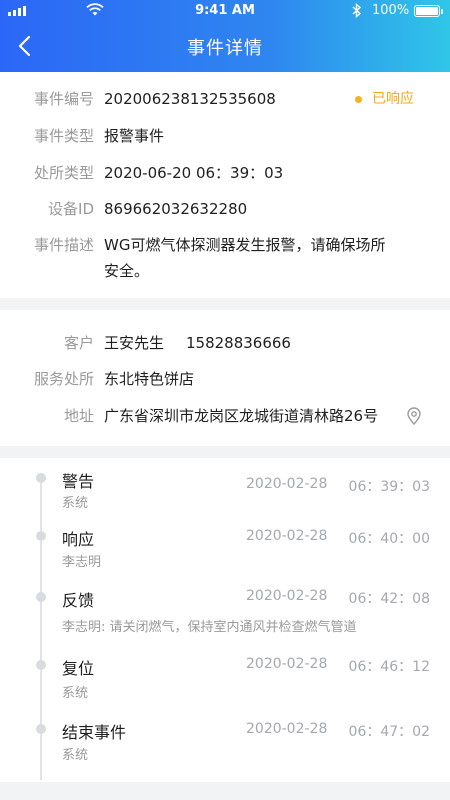 This screenshot has height=800, width=450. Describe the element at coordinates (389, 599) in the screenshot. I see `timeline-time: 06：42：08` at that location.